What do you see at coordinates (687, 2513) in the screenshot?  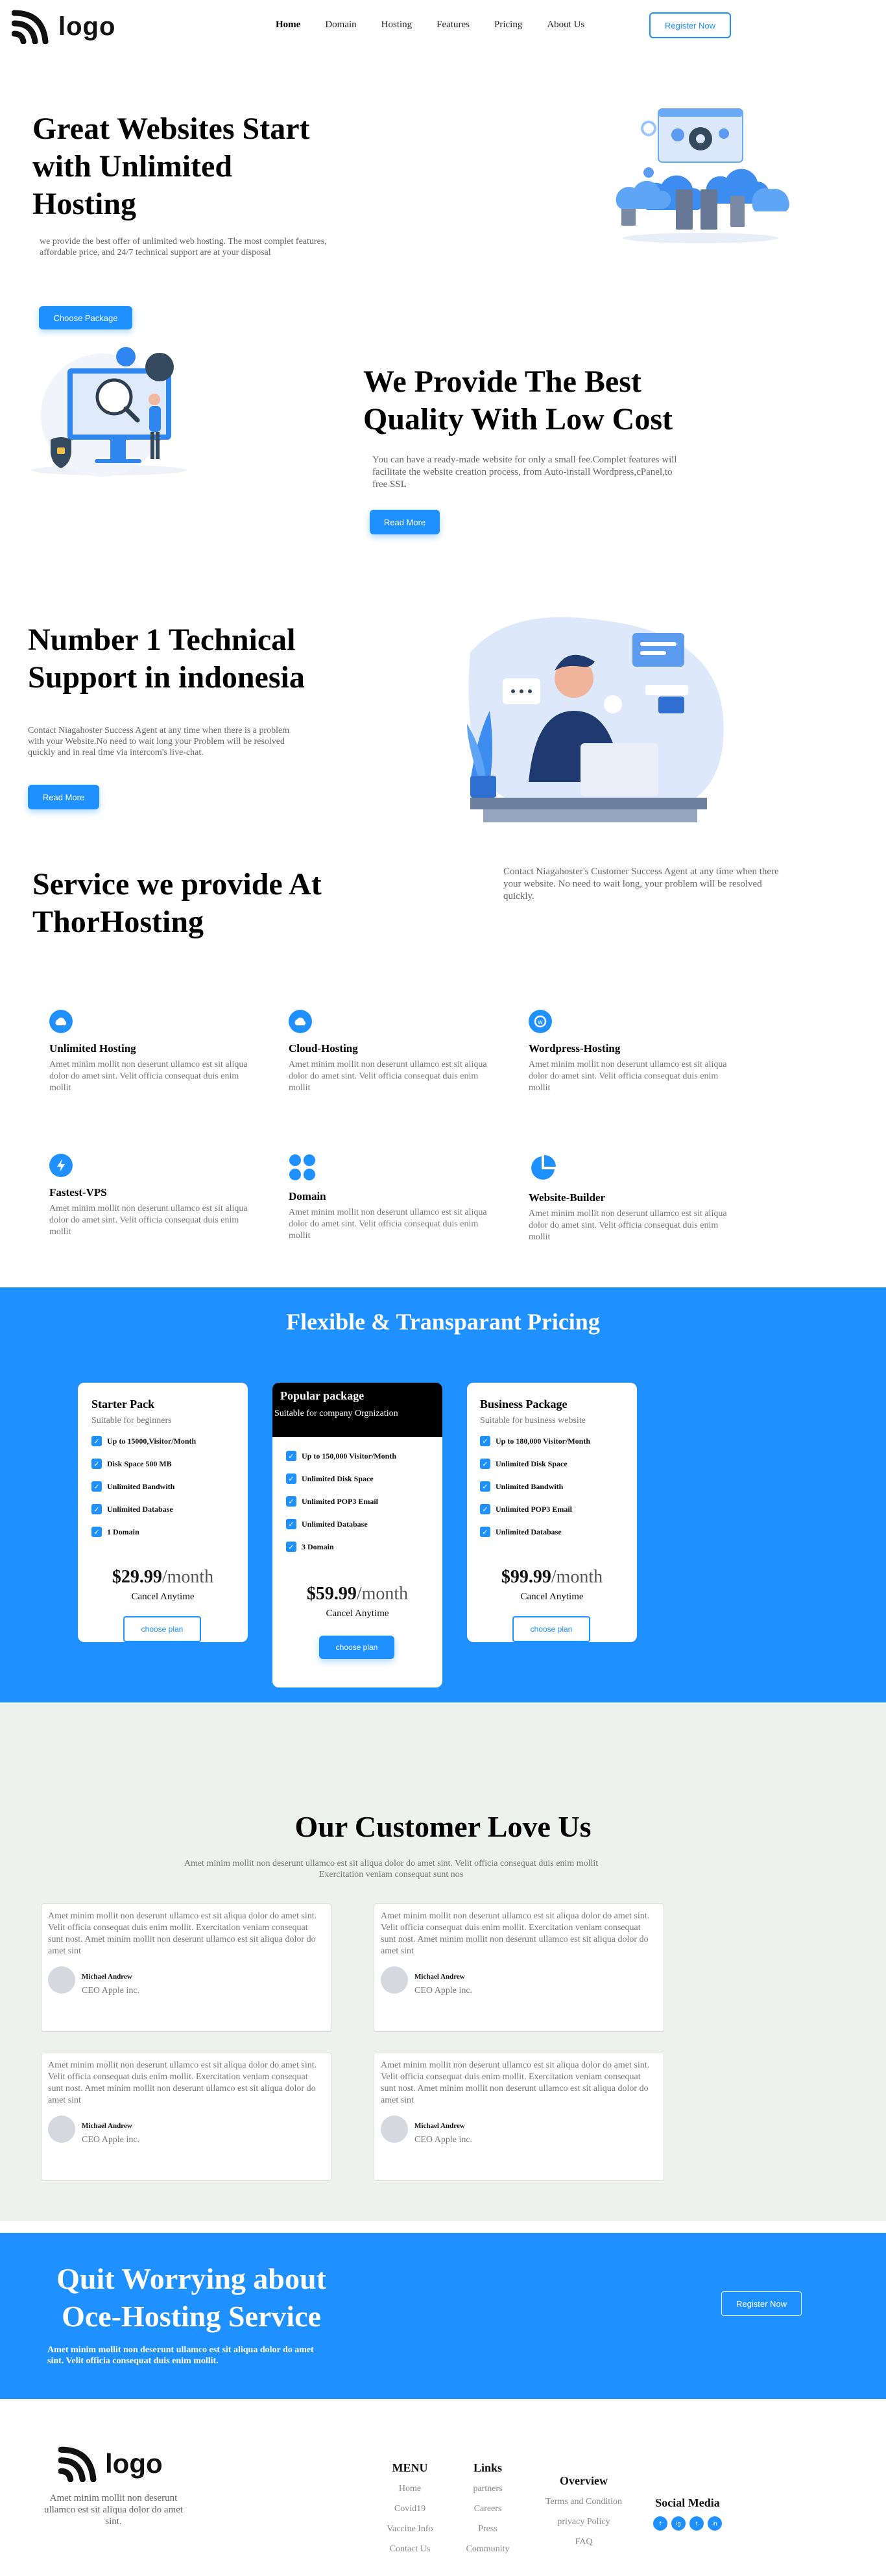 I see `footer-social-column: Social Media f ig t in` at bounding box center [687, 2513].